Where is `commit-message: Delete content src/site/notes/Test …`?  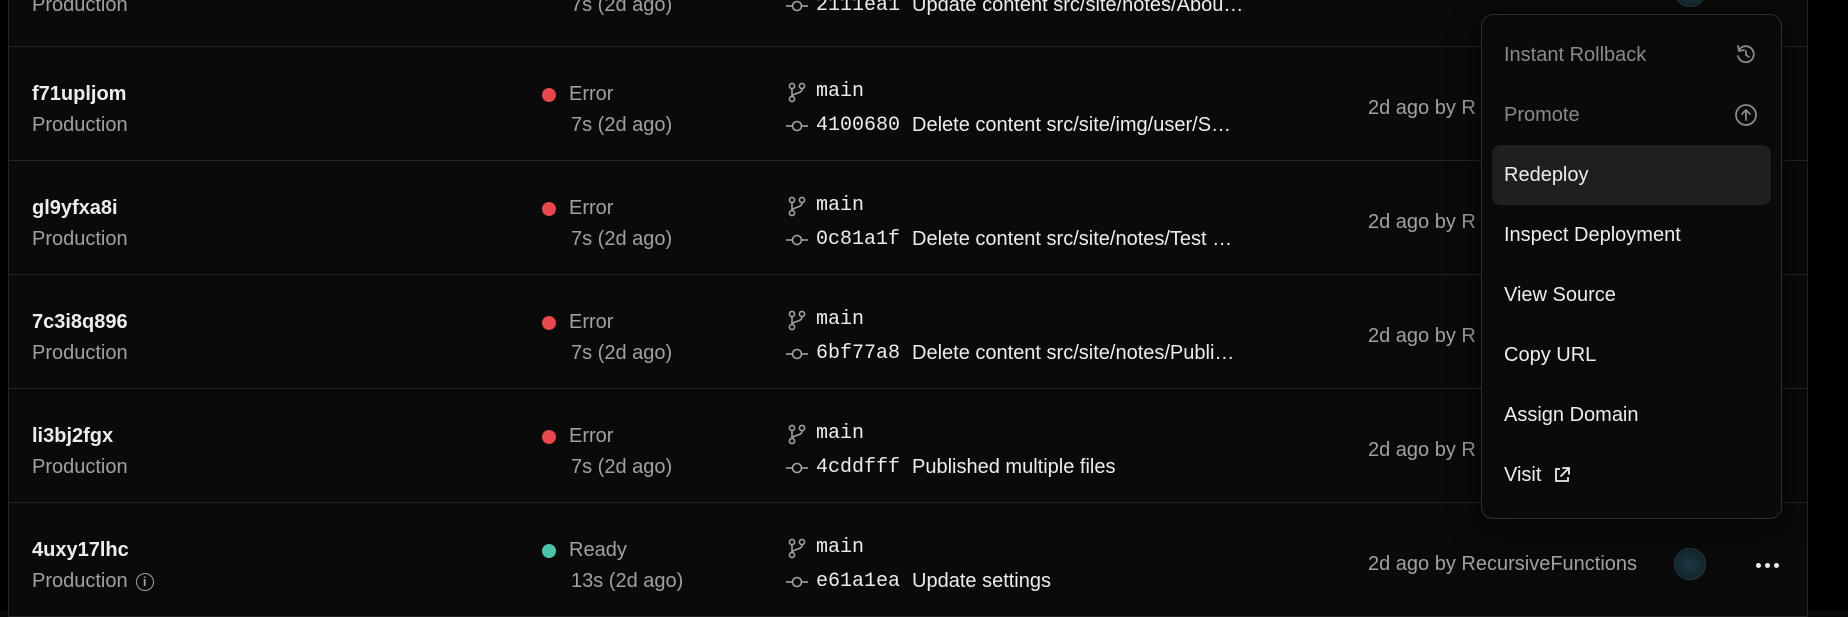 commit-message: Delete content src/site/notes/Test … is located at coordinates (1072, 239).